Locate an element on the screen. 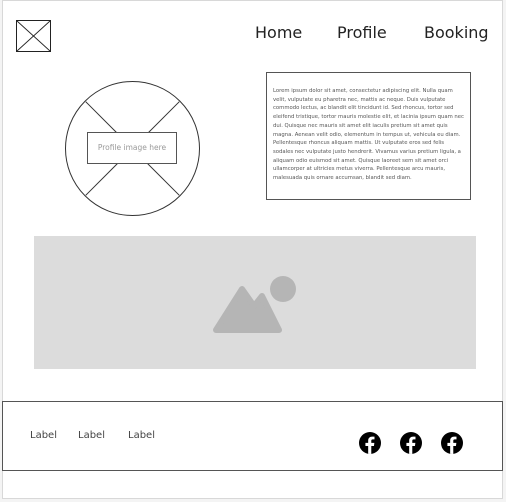 The image size is (506, 502). logo-placeholder is located at coordinates (33, 36).